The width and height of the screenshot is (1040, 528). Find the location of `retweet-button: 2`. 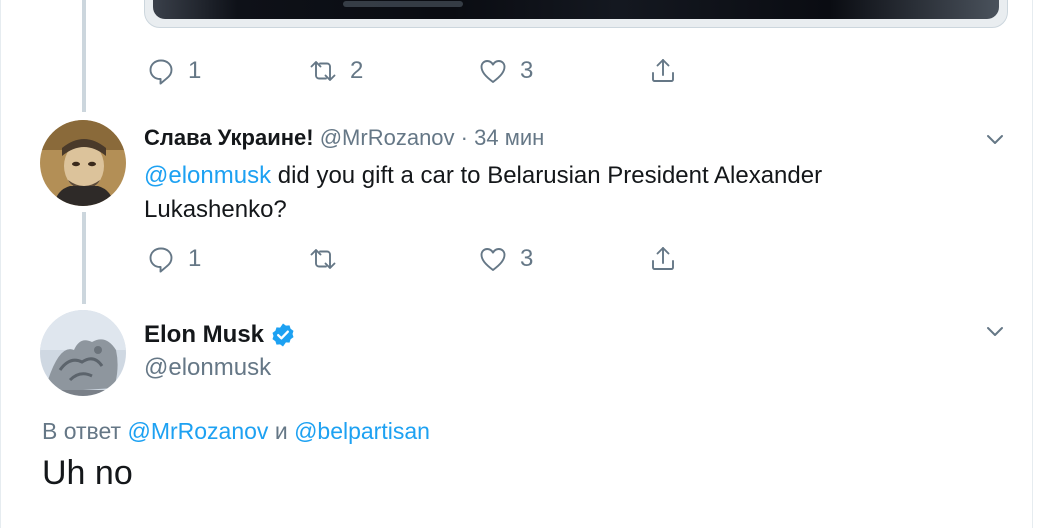

retweet-button: 2 is located at coordinates (335, 71).